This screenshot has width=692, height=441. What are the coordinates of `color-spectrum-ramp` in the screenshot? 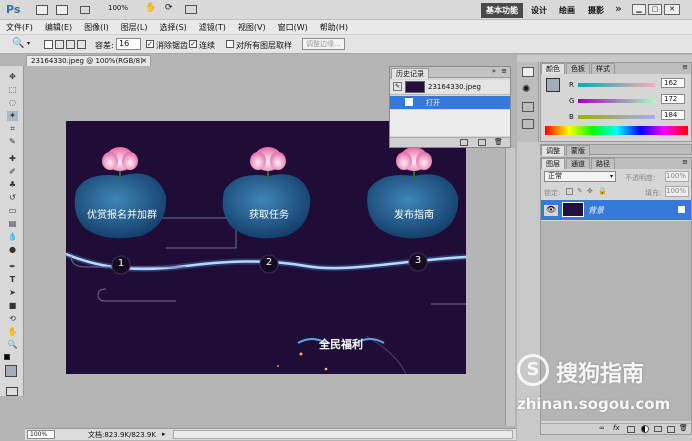 It's located at (616, 130).